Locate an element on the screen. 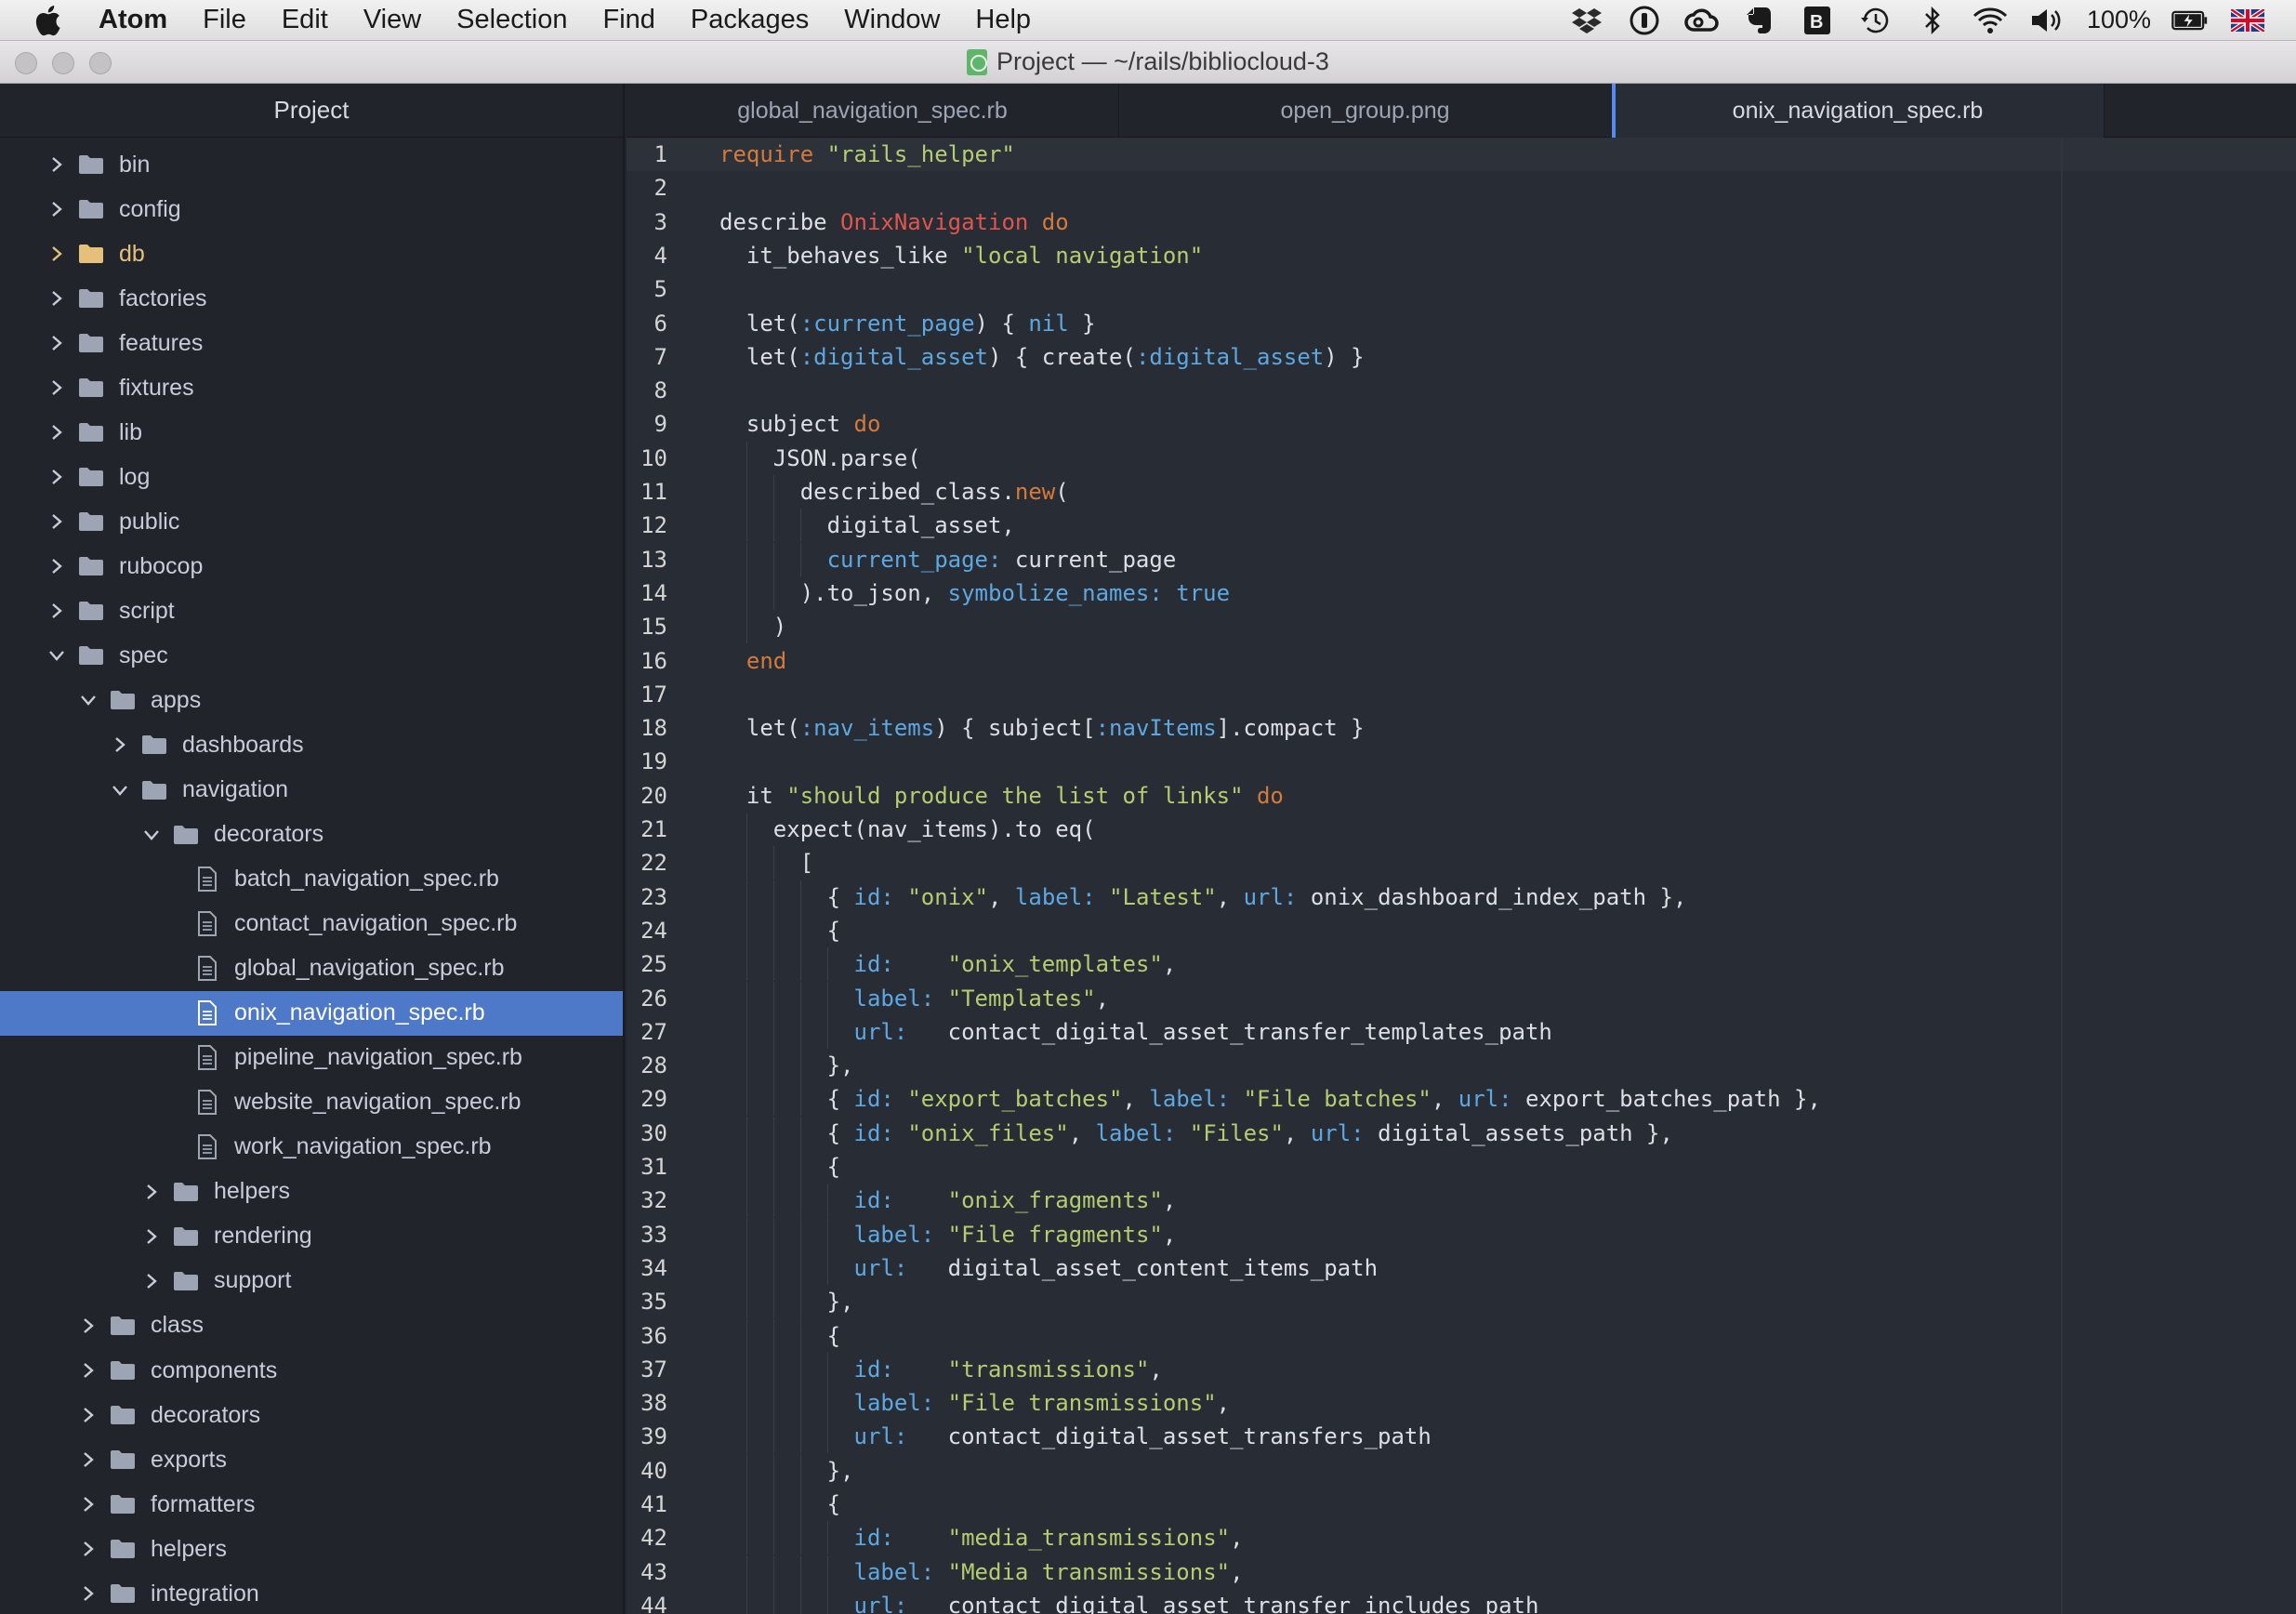 The image size is (2296, 1614). tree-folder-item: apps is located at coordinates (312, 700).